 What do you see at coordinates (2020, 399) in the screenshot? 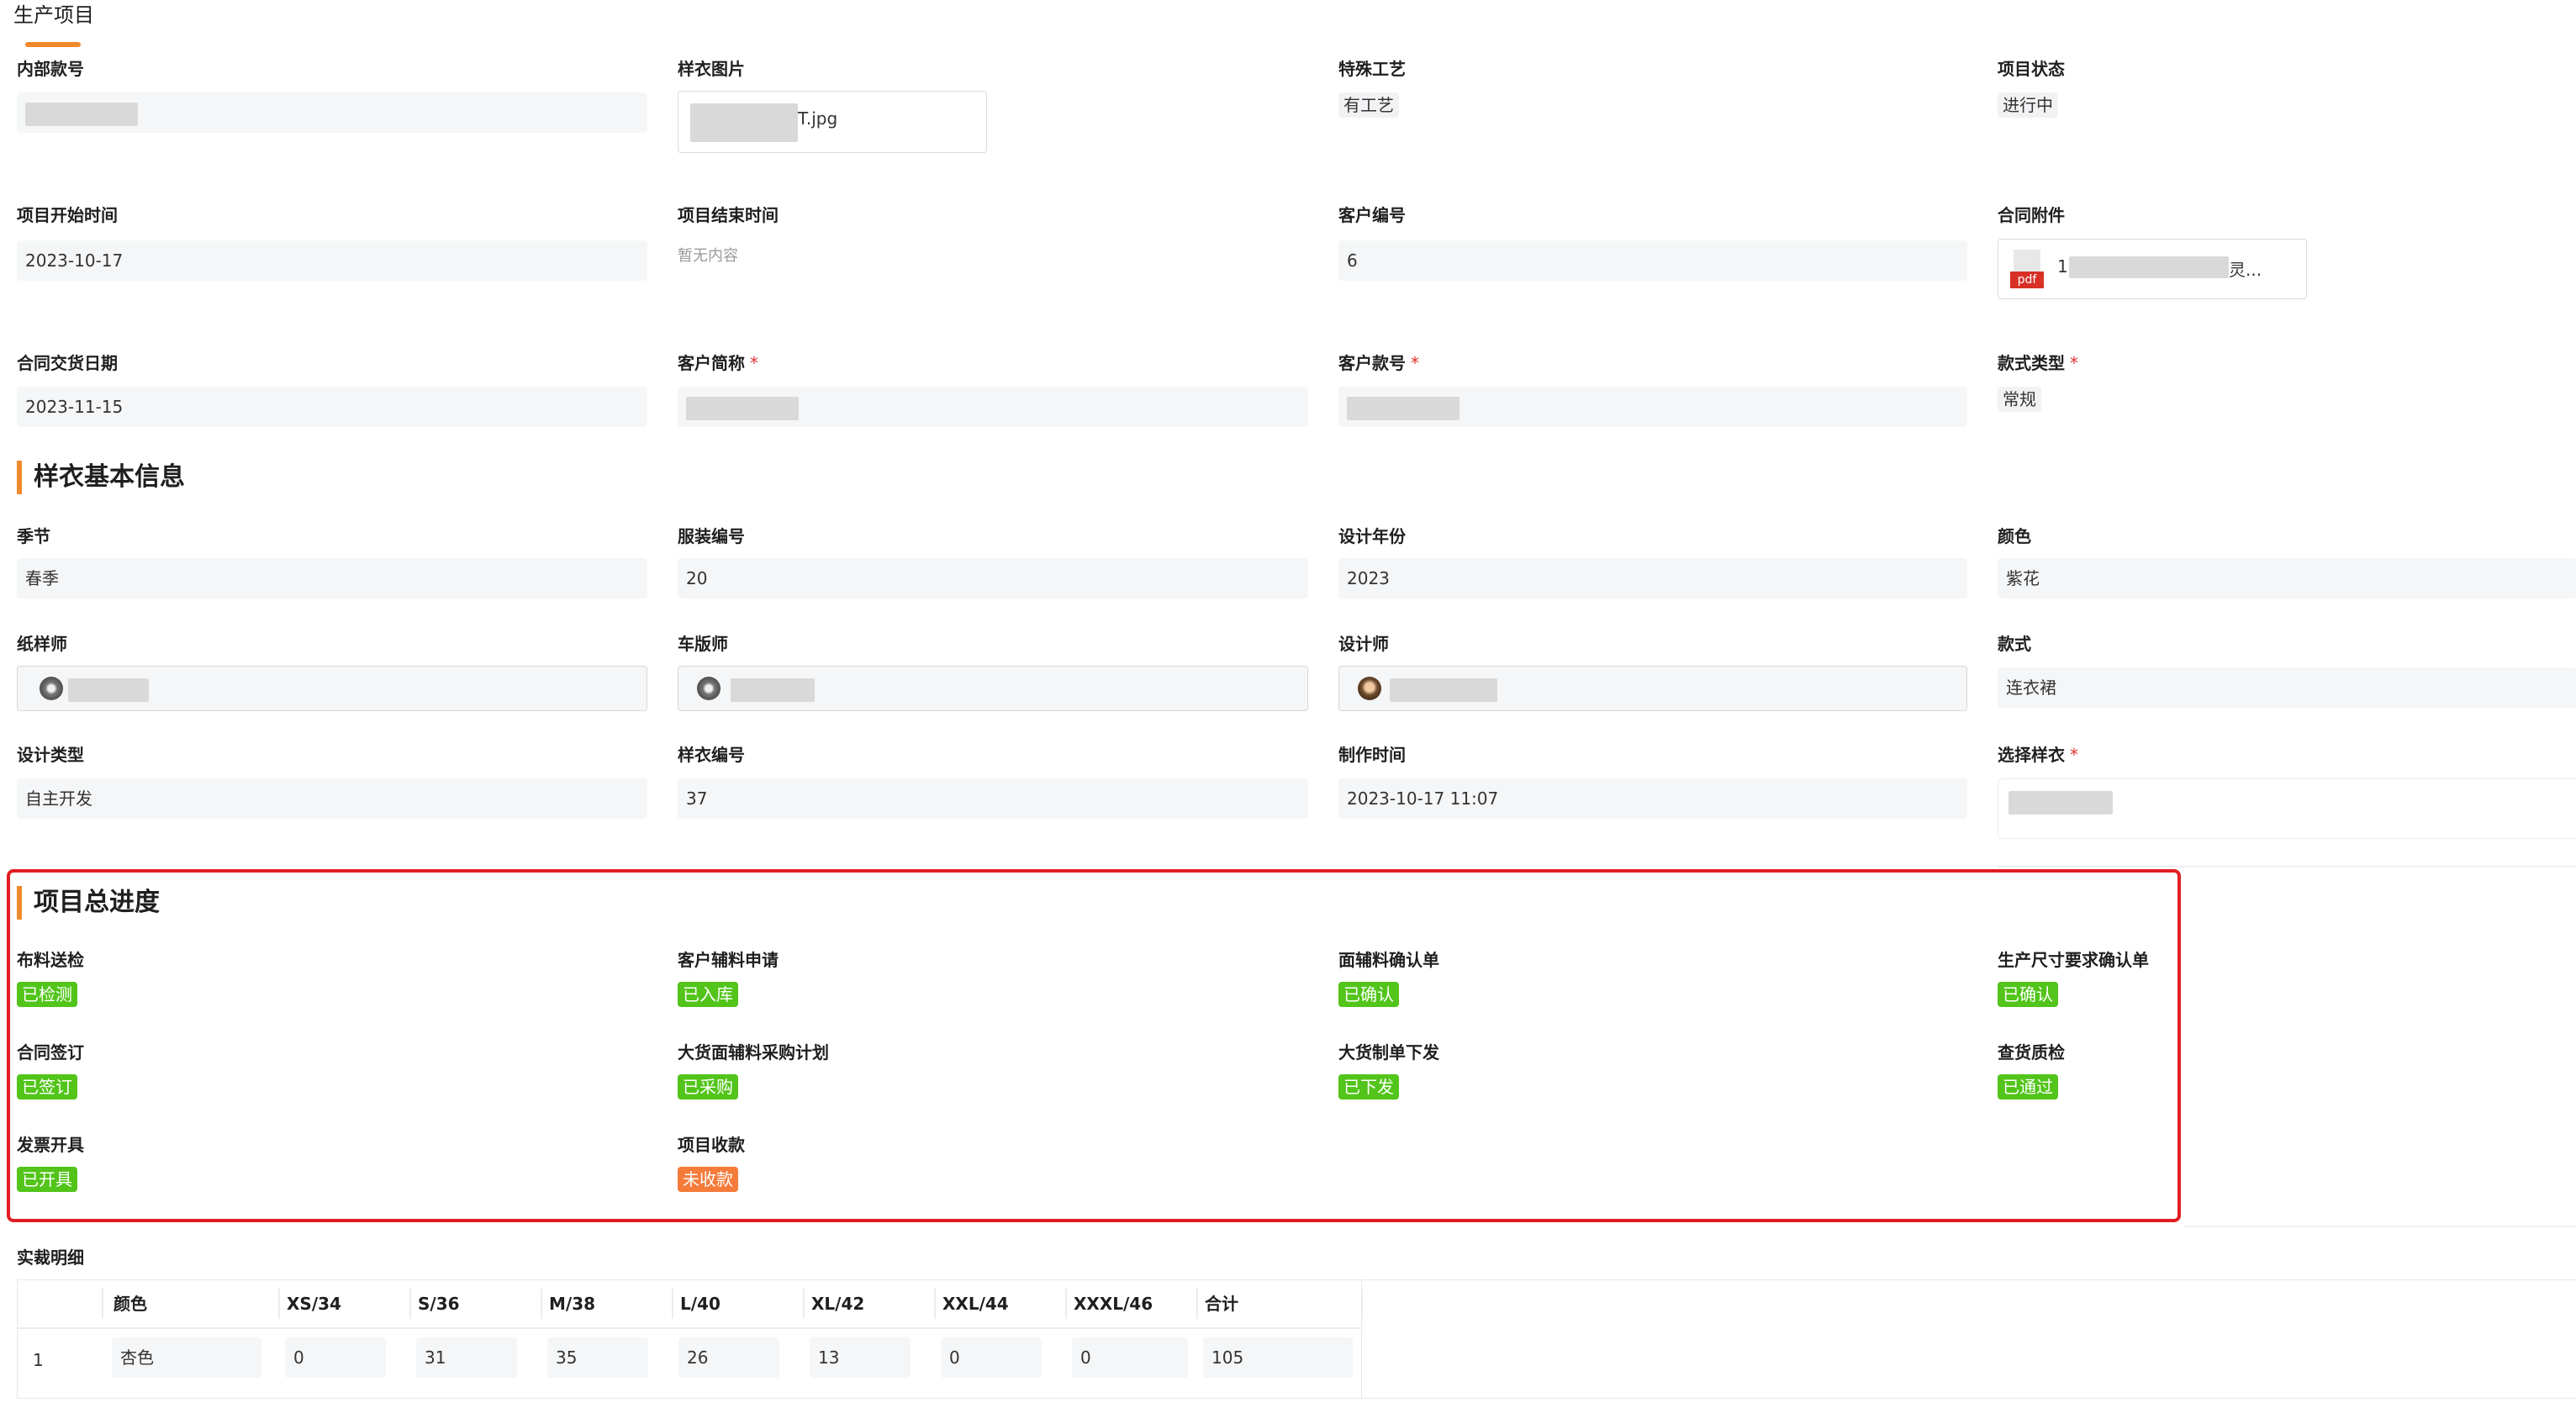
I see `style-type-tag: 常规` at bounding box center [2020, 399].